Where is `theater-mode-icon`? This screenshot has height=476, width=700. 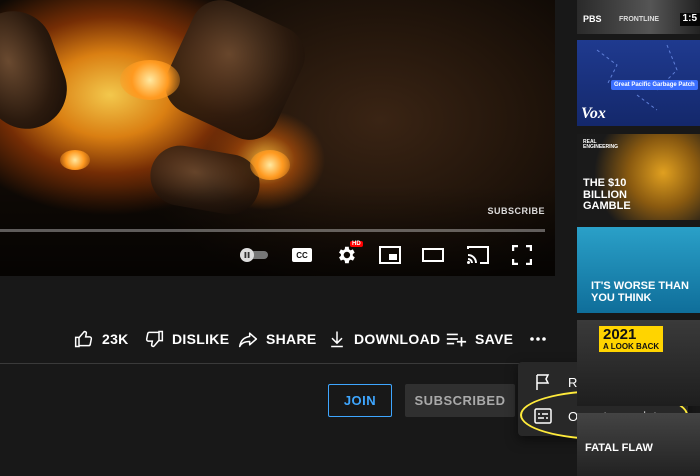
theater-mode-icon is located at coordinates (433, 255).